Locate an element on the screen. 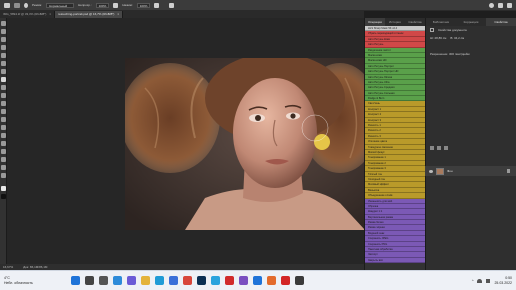  hand-tool-icon is located at coordinates (3, 167).